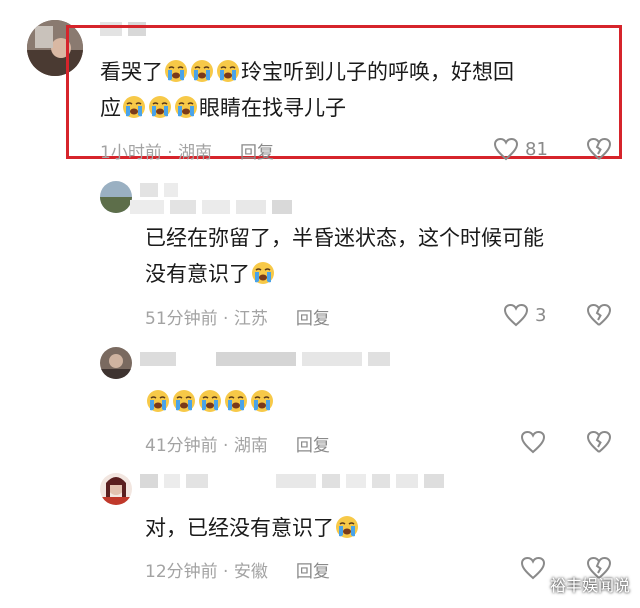 The width and height of the screenshot is (640, 608). I want to click on comment-meta: 1小时前 · 湖南 回复, so click(187, 150).